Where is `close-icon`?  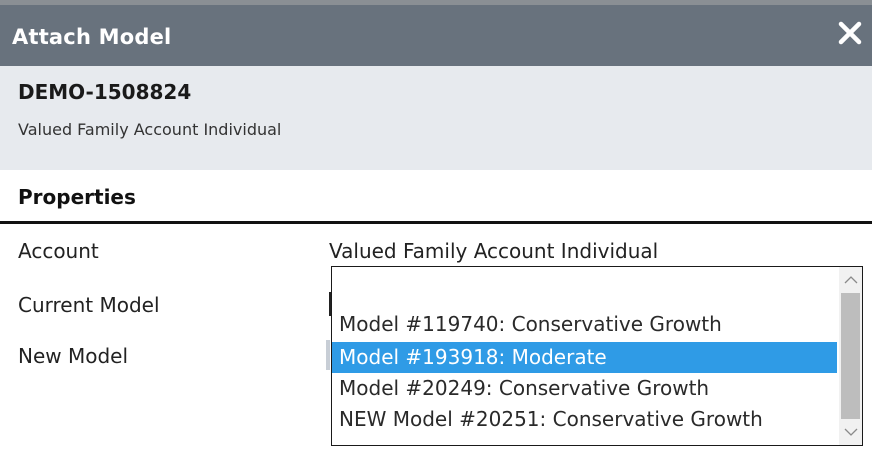 close-icon is located at coordinates (850, 33).